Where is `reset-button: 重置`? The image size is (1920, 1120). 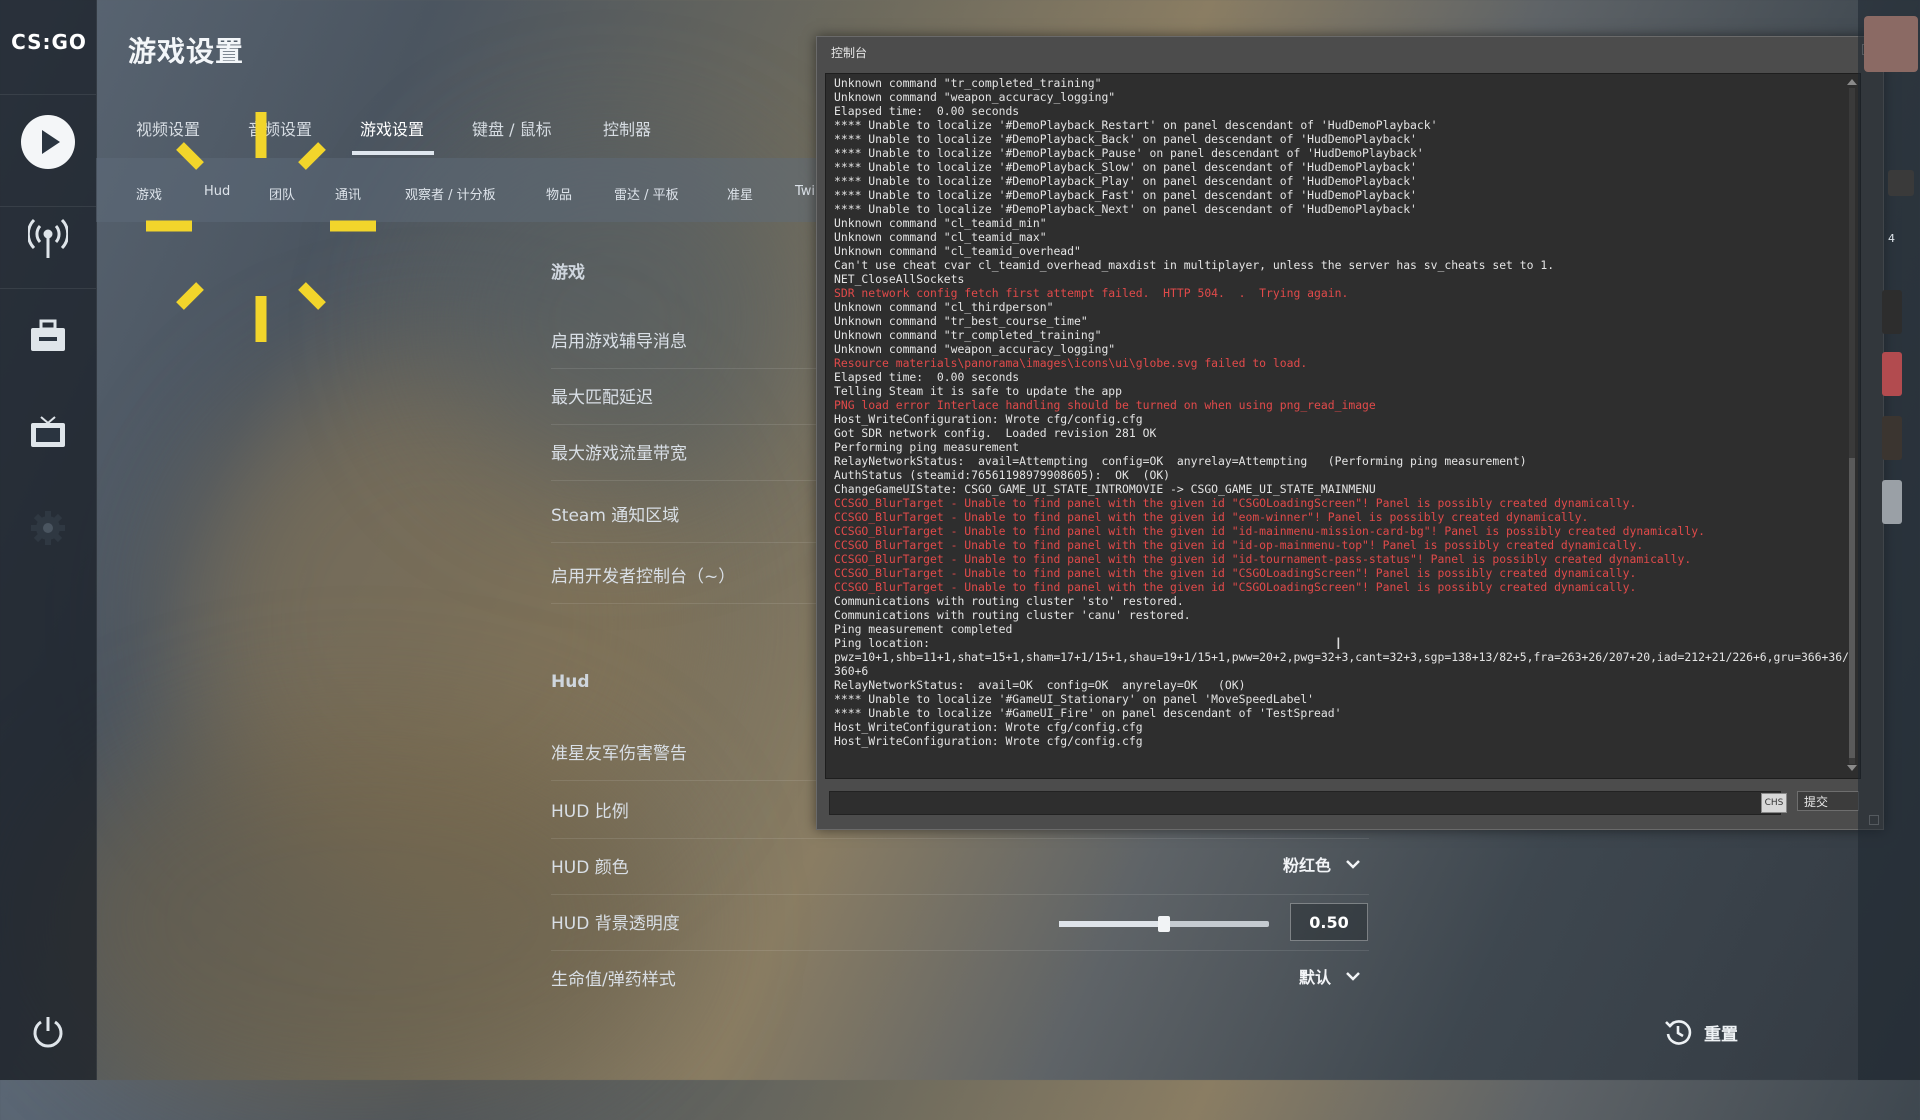
reset-button: 重置 is located at coordinates (1701, 1032).